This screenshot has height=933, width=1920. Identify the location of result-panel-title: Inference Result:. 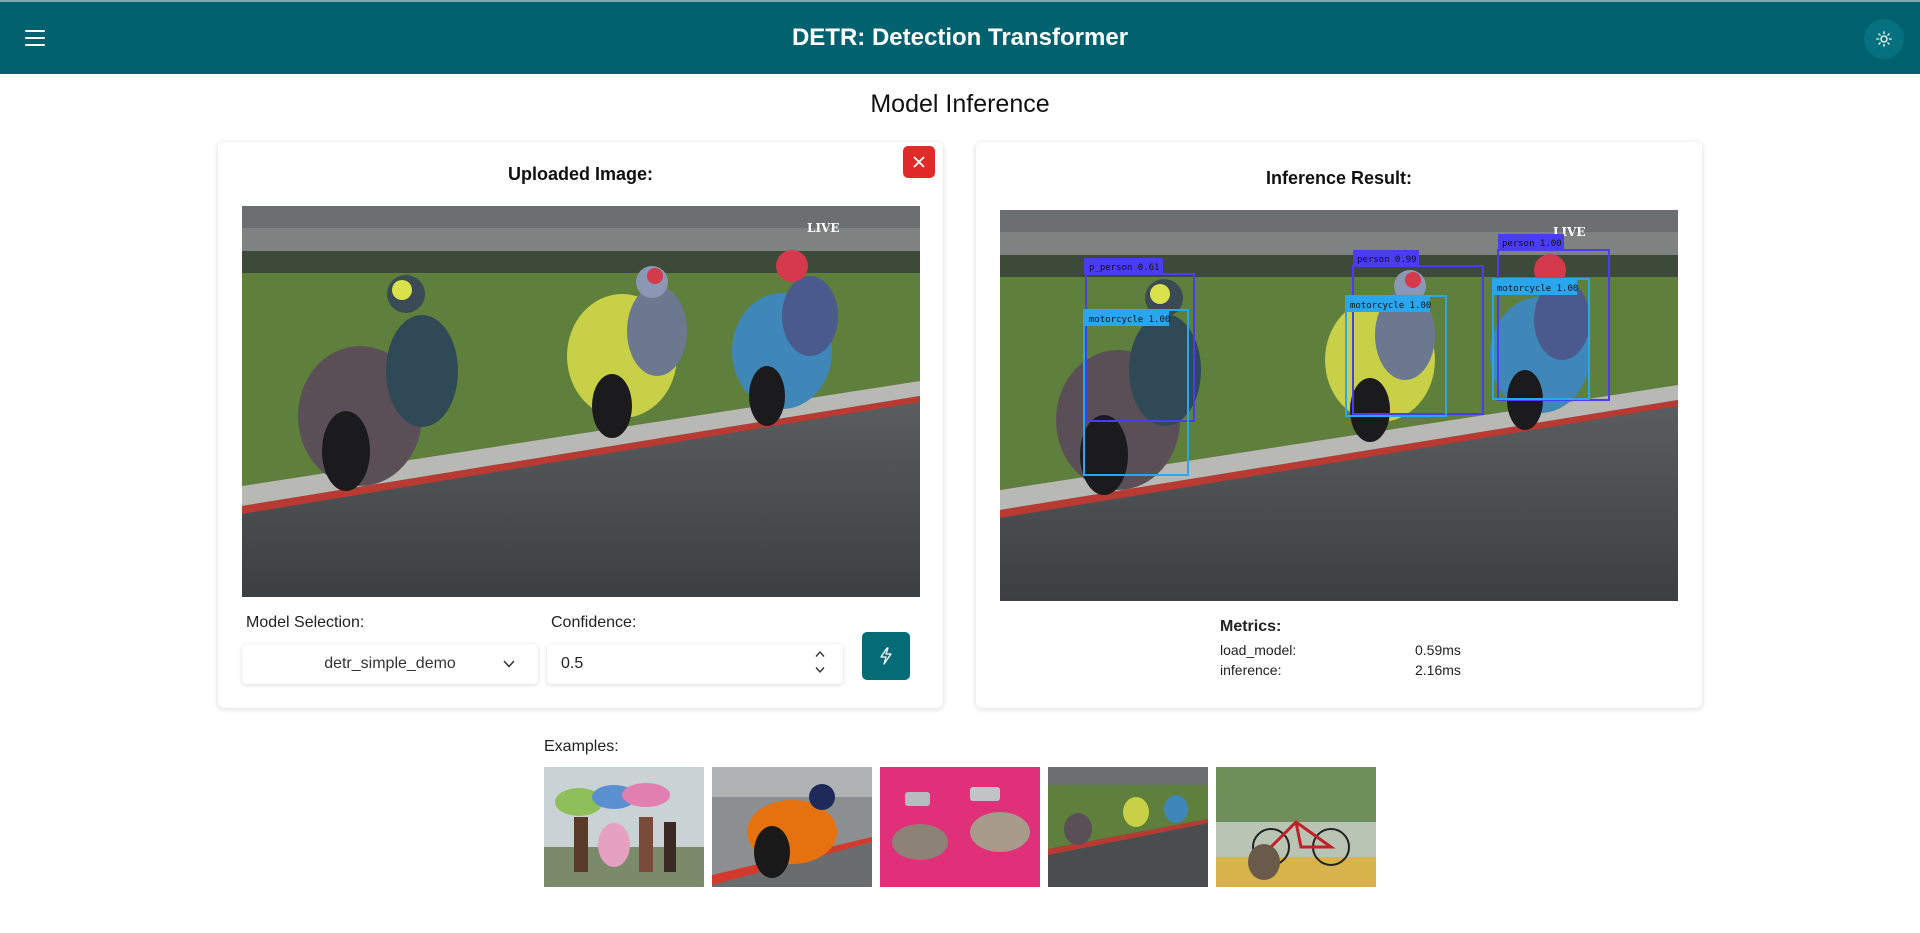
(1339, 178).